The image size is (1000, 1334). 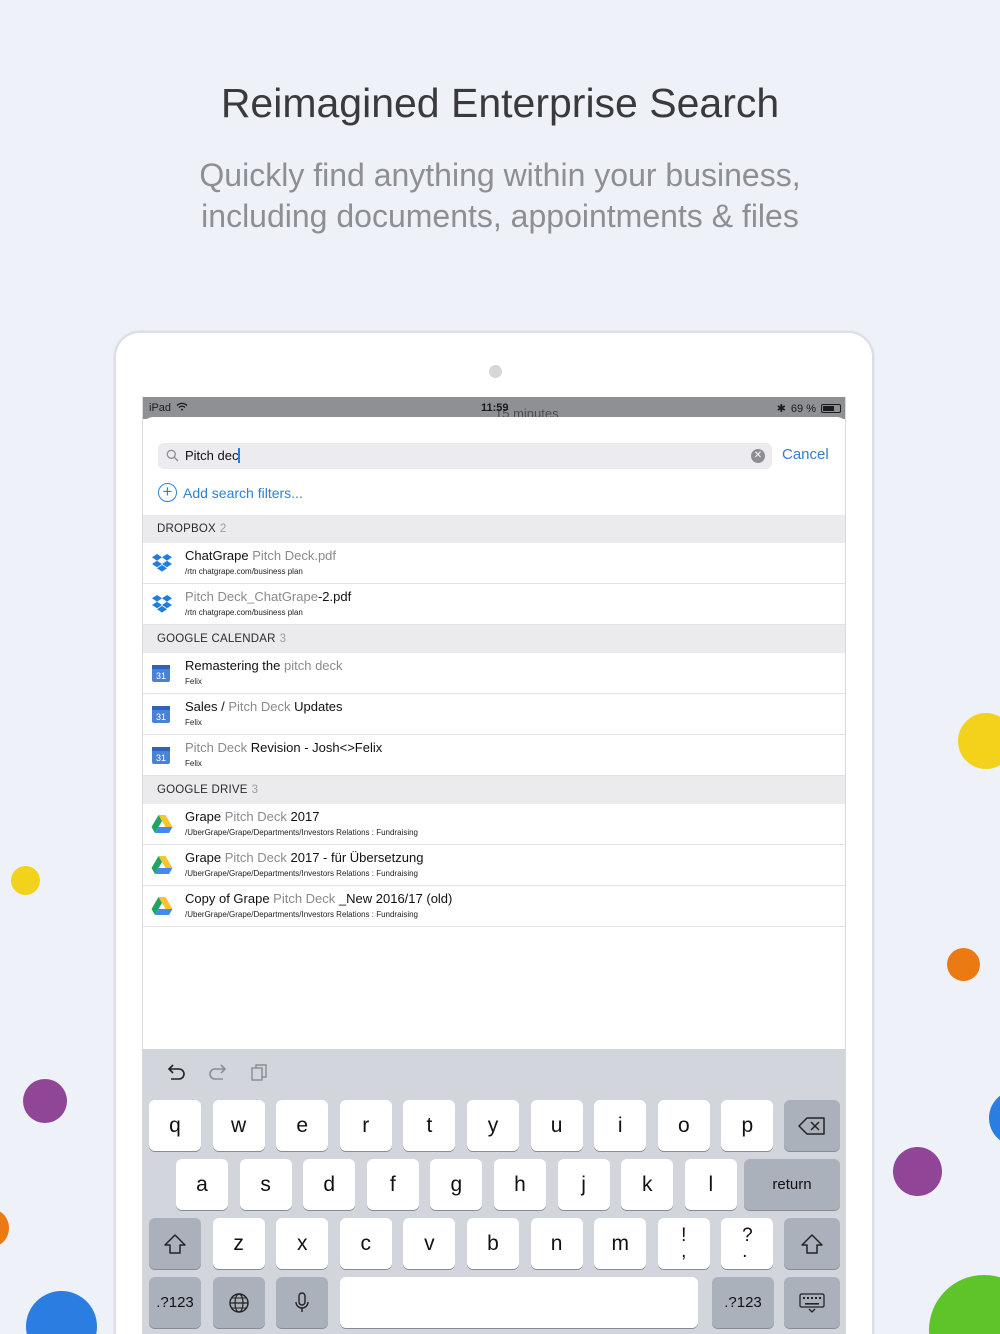 I want to click on key-l: l, so click(x=710, y=1184).